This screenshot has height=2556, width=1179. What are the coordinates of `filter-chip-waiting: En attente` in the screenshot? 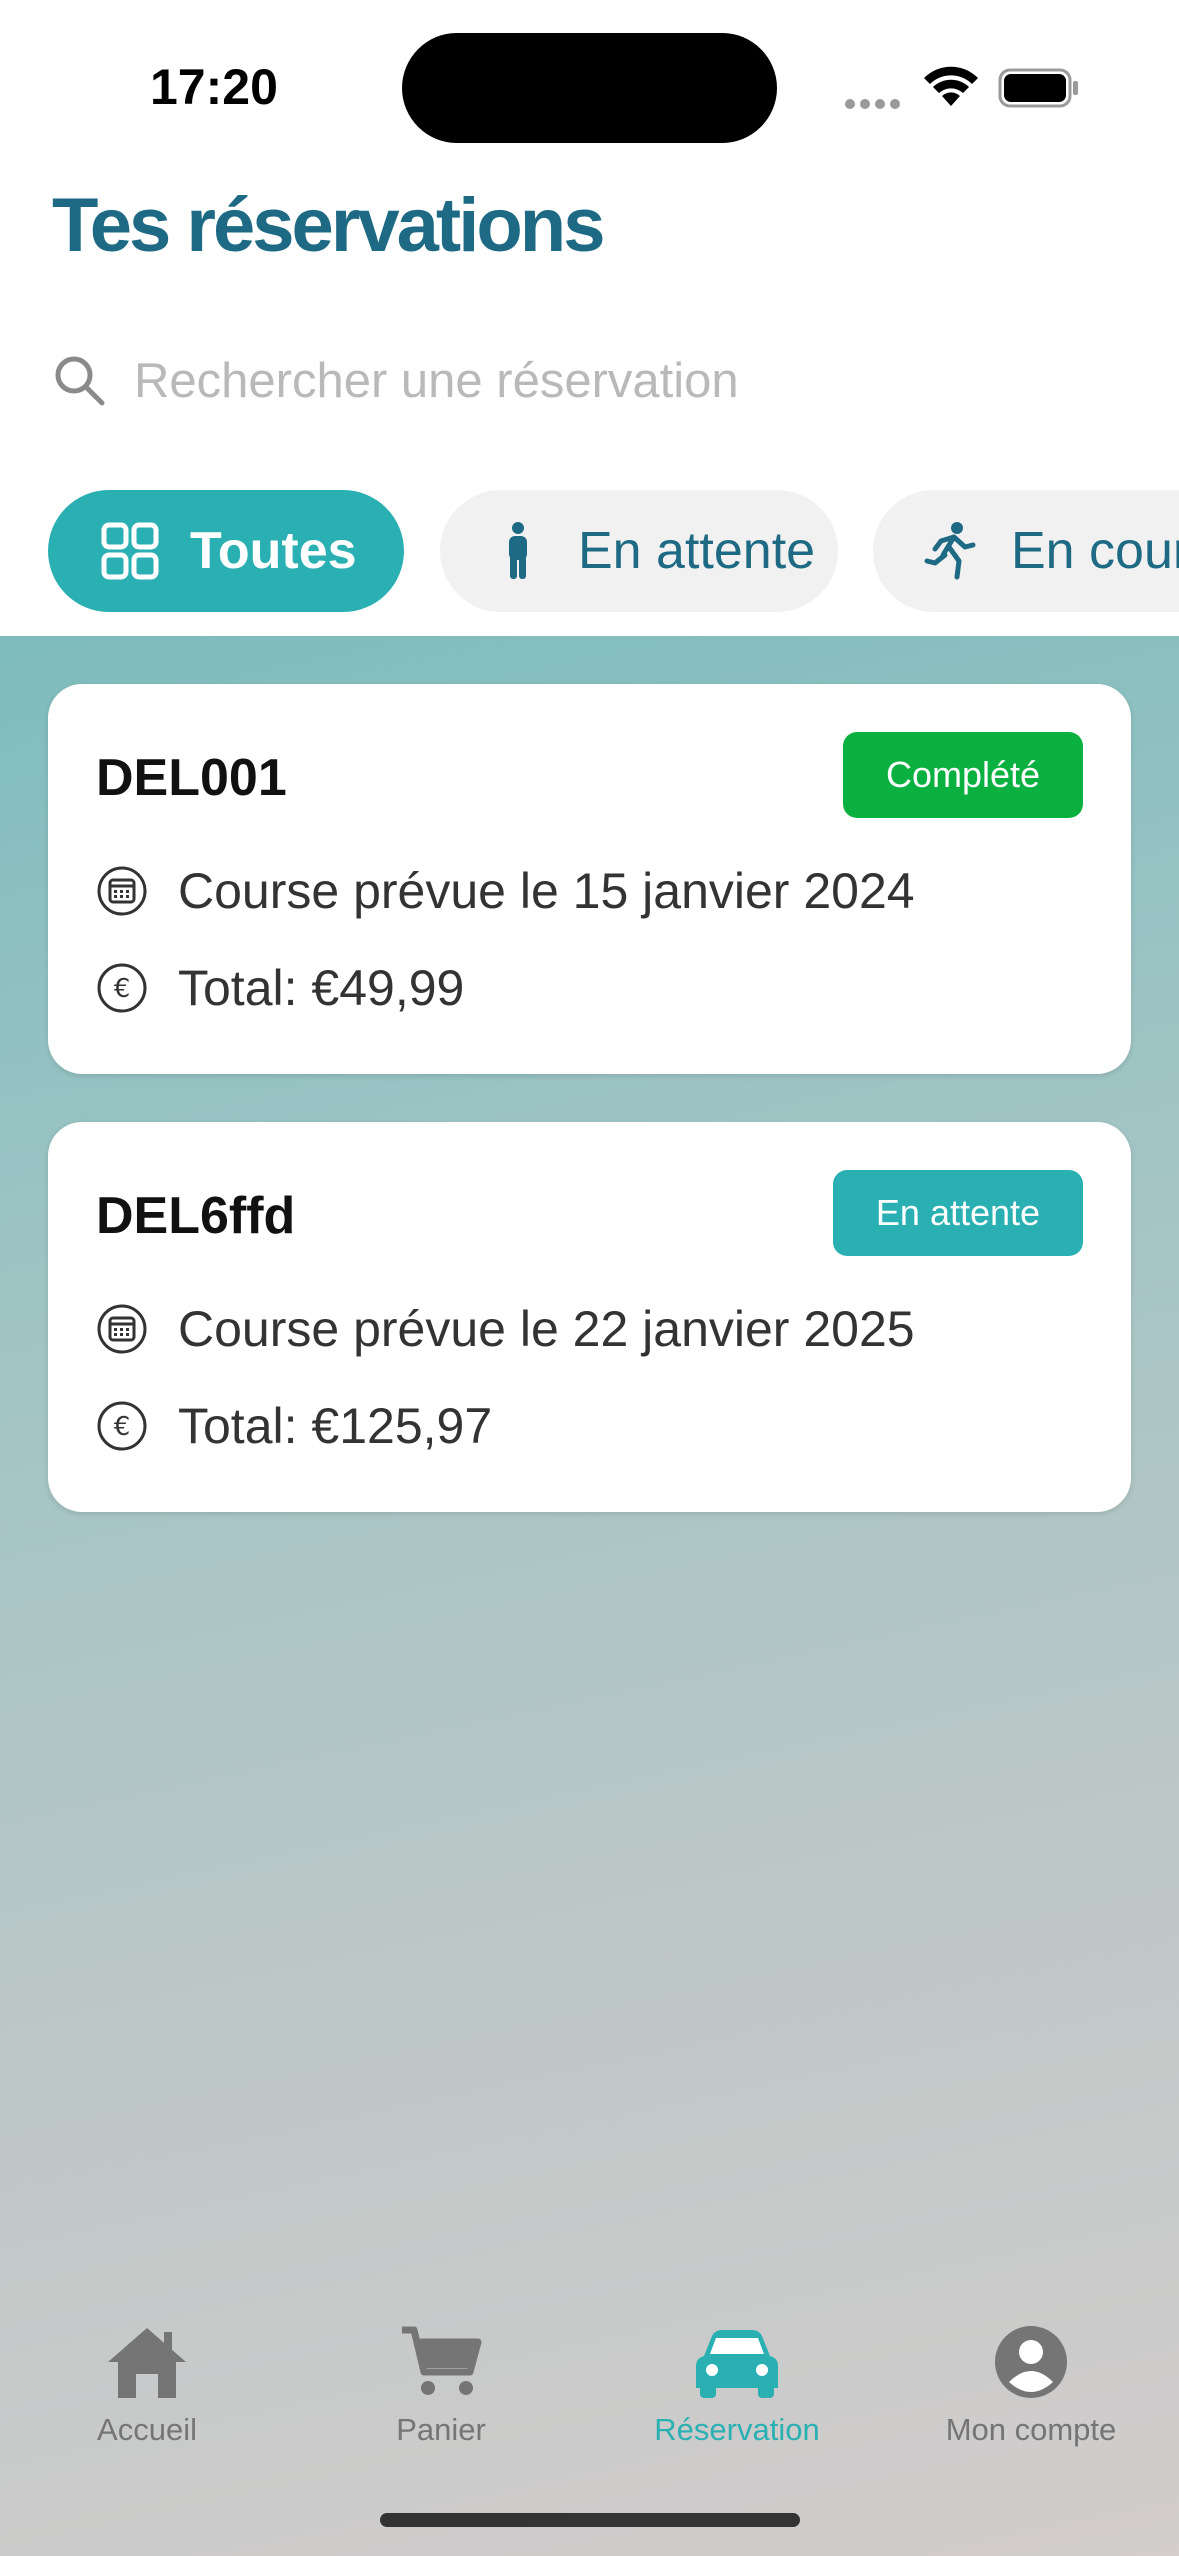 It's located at (639, 551).